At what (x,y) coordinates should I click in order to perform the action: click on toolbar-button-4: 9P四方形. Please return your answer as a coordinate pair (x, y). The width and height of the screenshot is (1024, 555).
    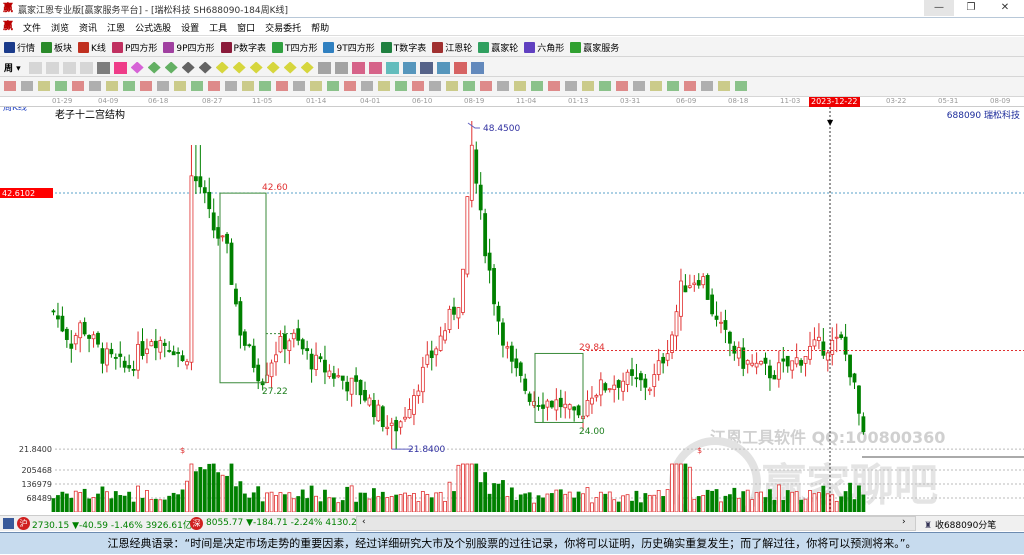
    Looking at the image, I should click on (189, 47).